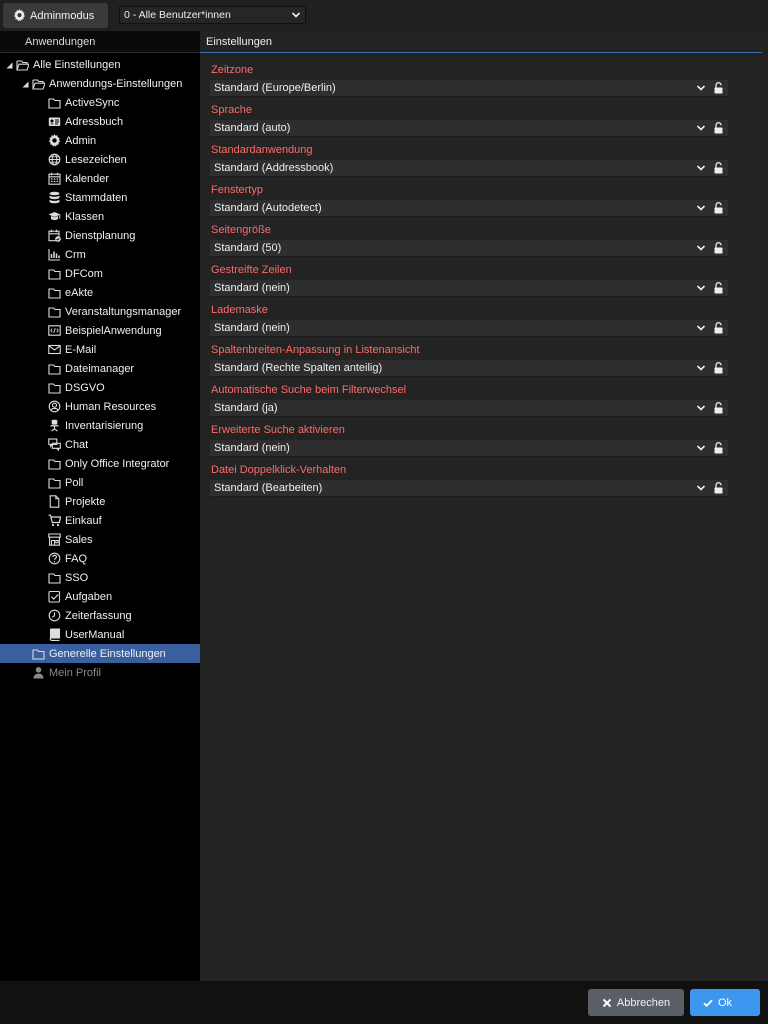  I want to click on setting-select-spaltenbreiten-anpassung-in-listenansicht: Standard (Rechte Spalten anteilig), so click(469, 368).